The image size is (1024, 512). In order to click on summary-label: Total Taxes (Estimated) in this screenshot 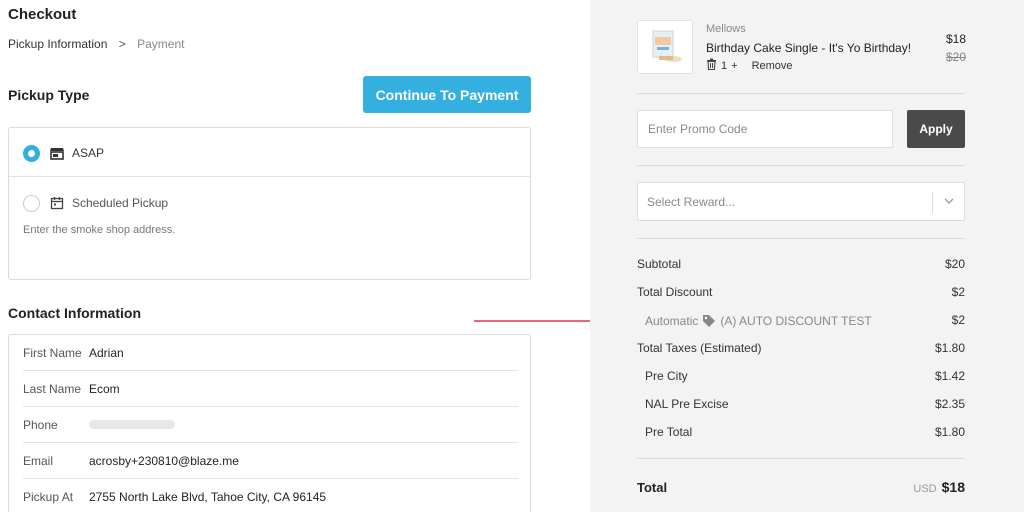, I will do `click(699, 348)`.